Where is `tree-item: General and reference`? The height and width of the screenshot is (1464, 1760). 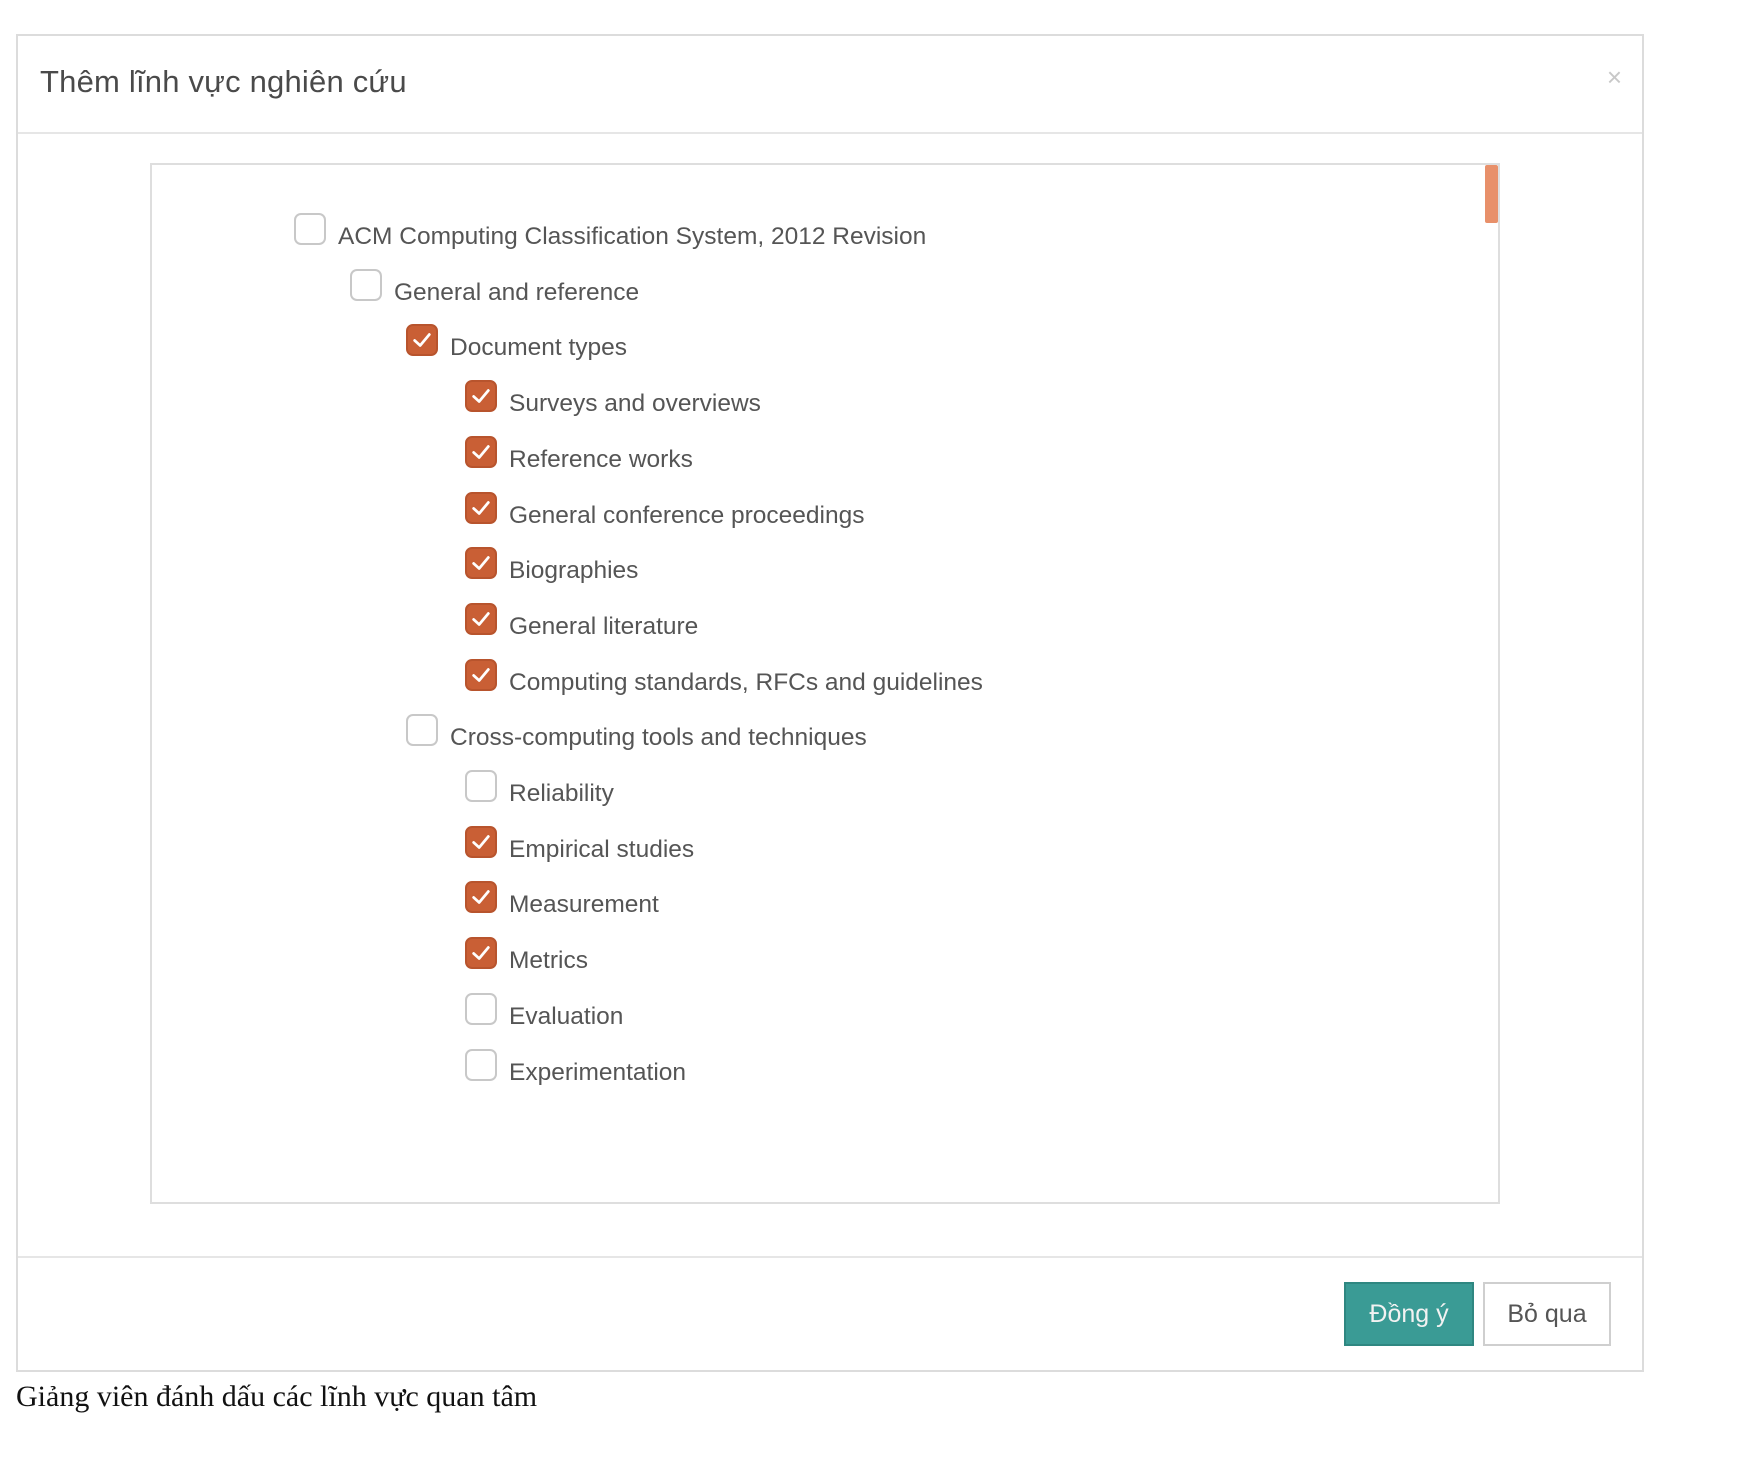 tree-item: General and reference is located at coordinates (495, 291).